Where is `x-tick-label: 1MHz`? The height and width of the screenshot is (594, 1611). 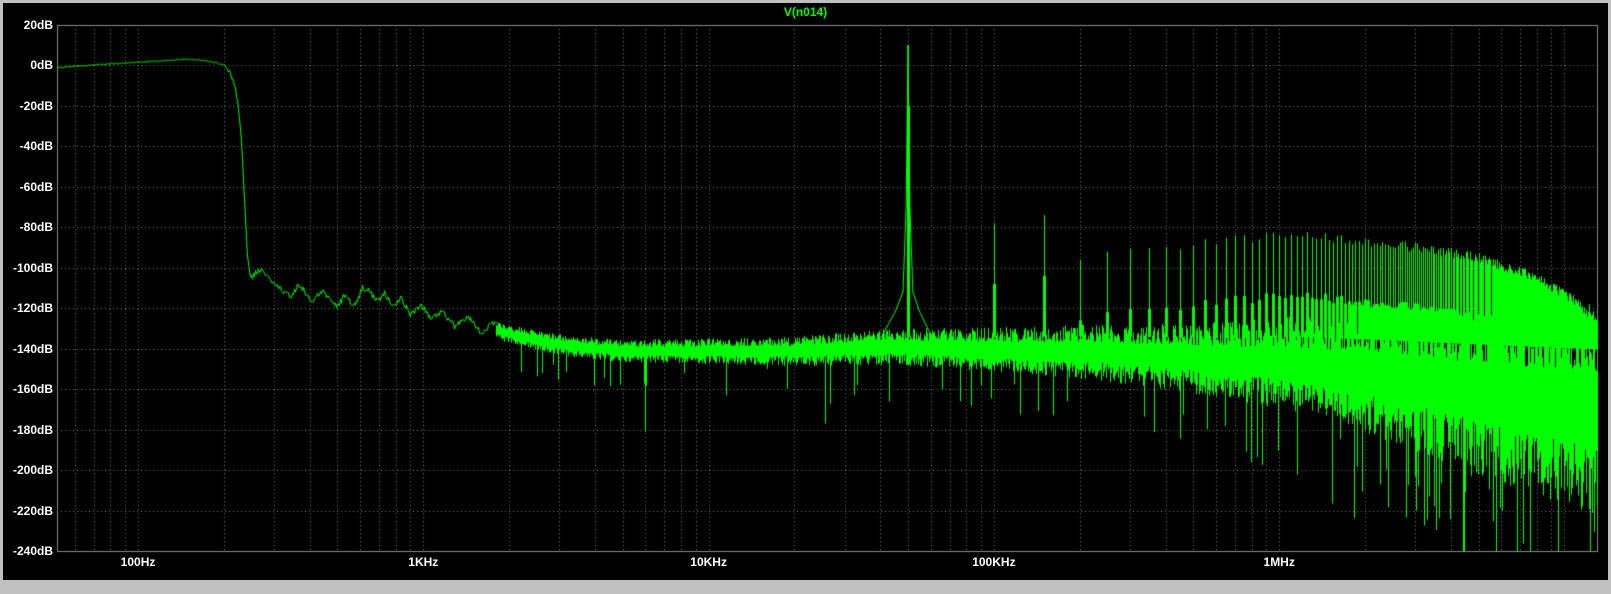 x-tick-label: 1MHz is located at coordinates (1279, 562).